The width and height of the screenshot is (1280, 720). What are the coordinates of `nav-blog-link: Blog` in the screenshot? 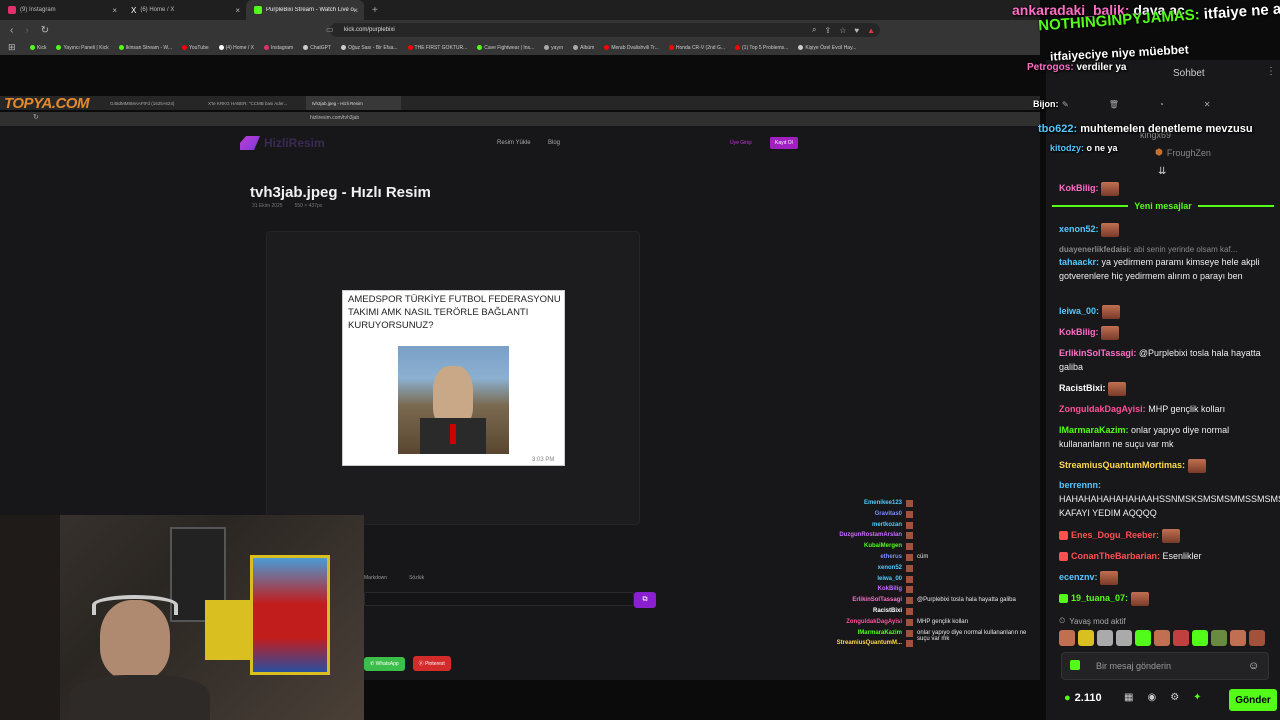 It's located at (554, 143).